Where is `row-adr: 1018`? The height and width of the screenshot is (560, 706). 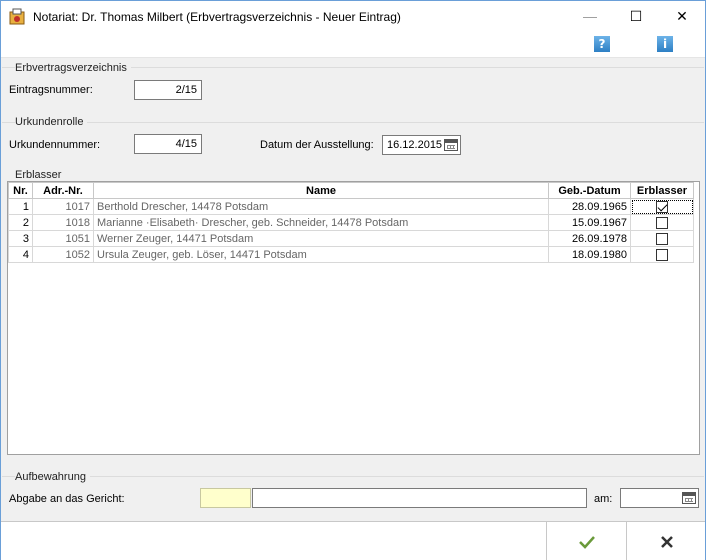
row-adr: 1018 is located at coordinates (63, 222).